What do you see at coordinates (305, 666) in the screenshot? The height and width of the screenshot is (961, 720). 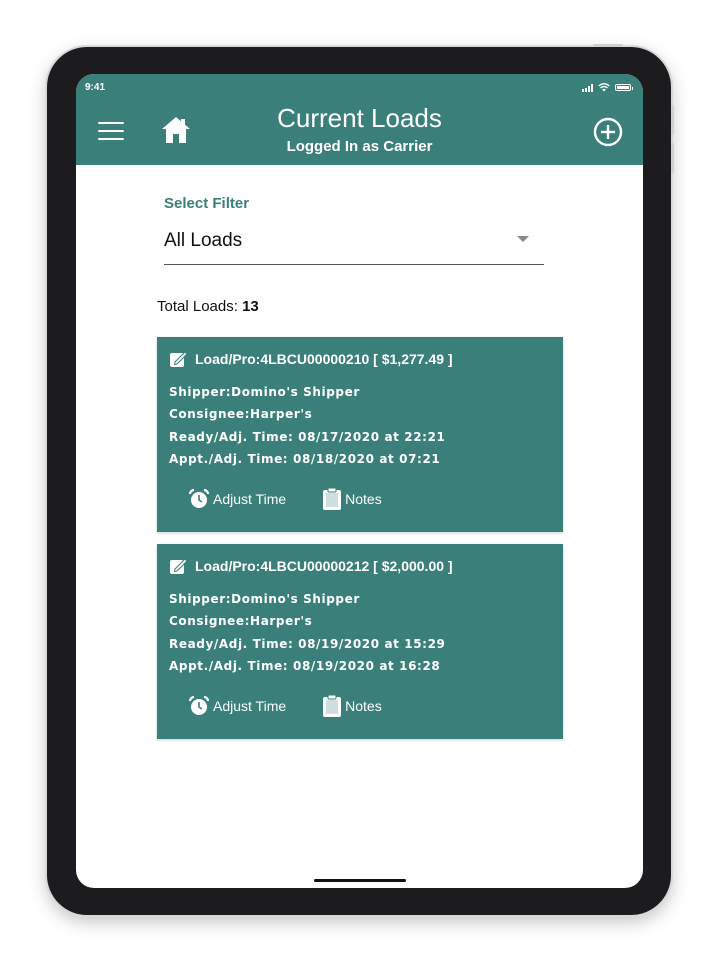 I see `load-appt-time: Appt./Adj. Time: 08/19/2020 at 16:28` at bounding box center [305, 666].